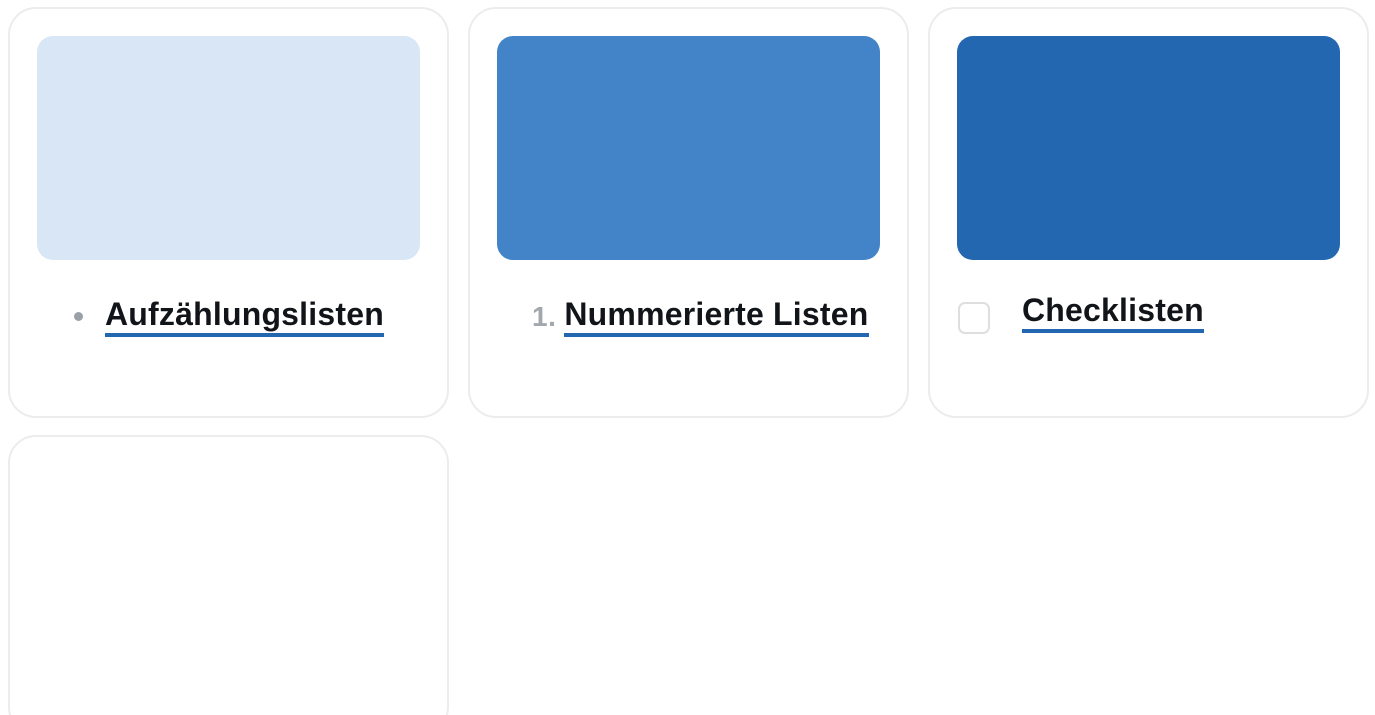 The width and height of the screenshot is (1375, 715). Describe the element at coordinates (228, 148) in the screenshot. I see `color-swatch-light` at that location.